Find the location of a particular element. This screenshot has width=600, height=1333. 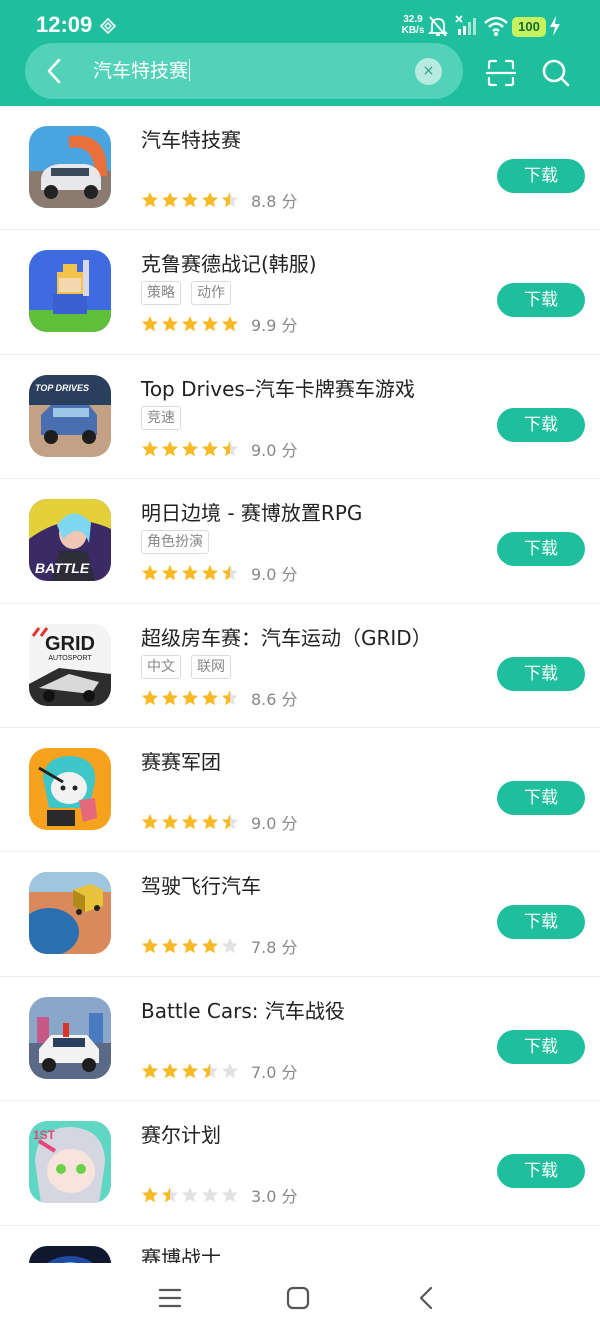

app-tags: 竞速 is located at coordinates (161, 417).